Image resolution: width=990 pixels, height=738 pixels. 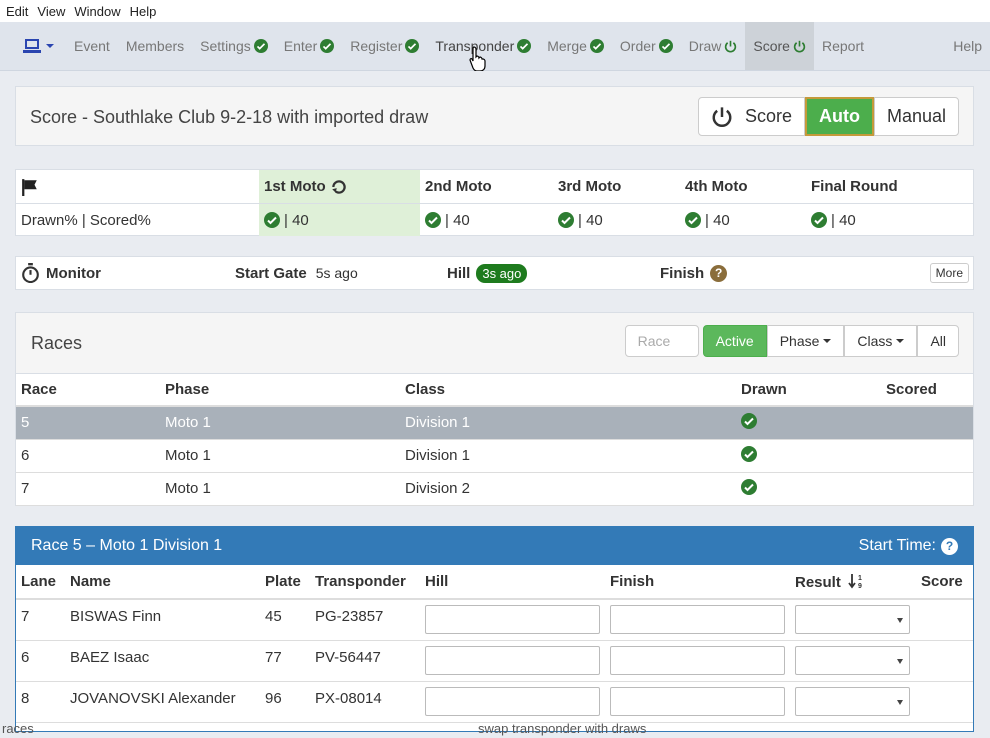 I want to click on moto-col-1: 1st Moto, so click(x=339, y=186).